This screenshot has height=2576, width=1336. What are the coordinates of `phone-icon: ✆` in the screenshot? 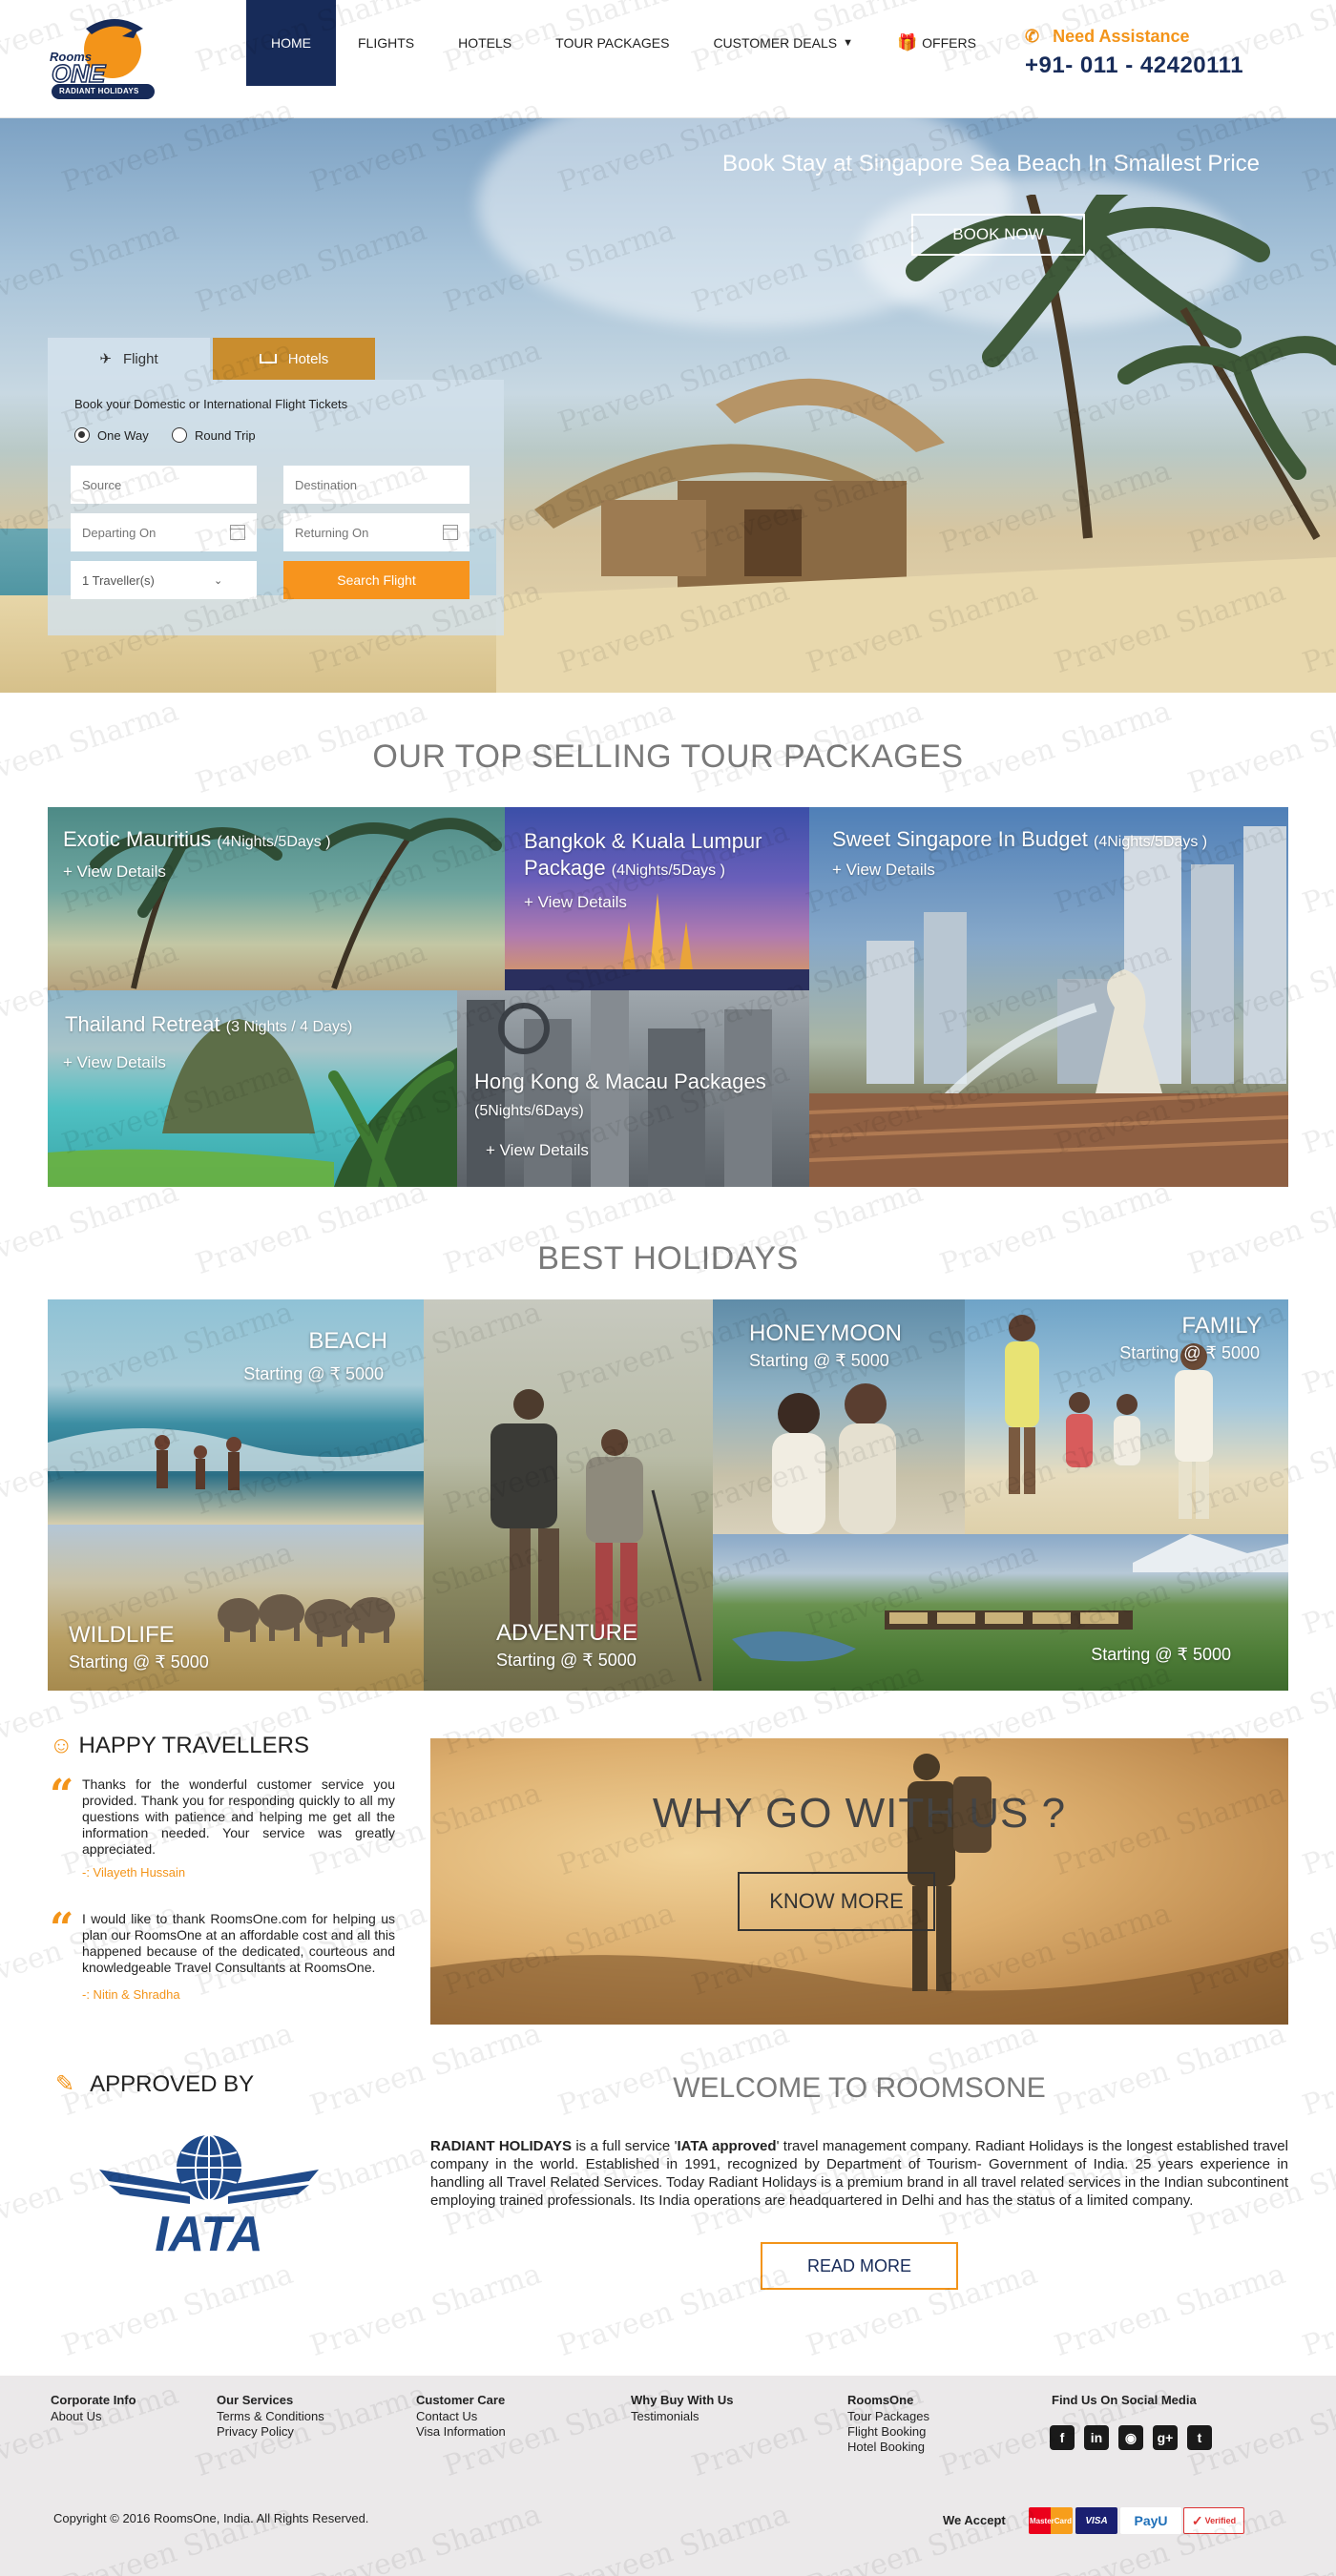 It's located at (1032, 36).